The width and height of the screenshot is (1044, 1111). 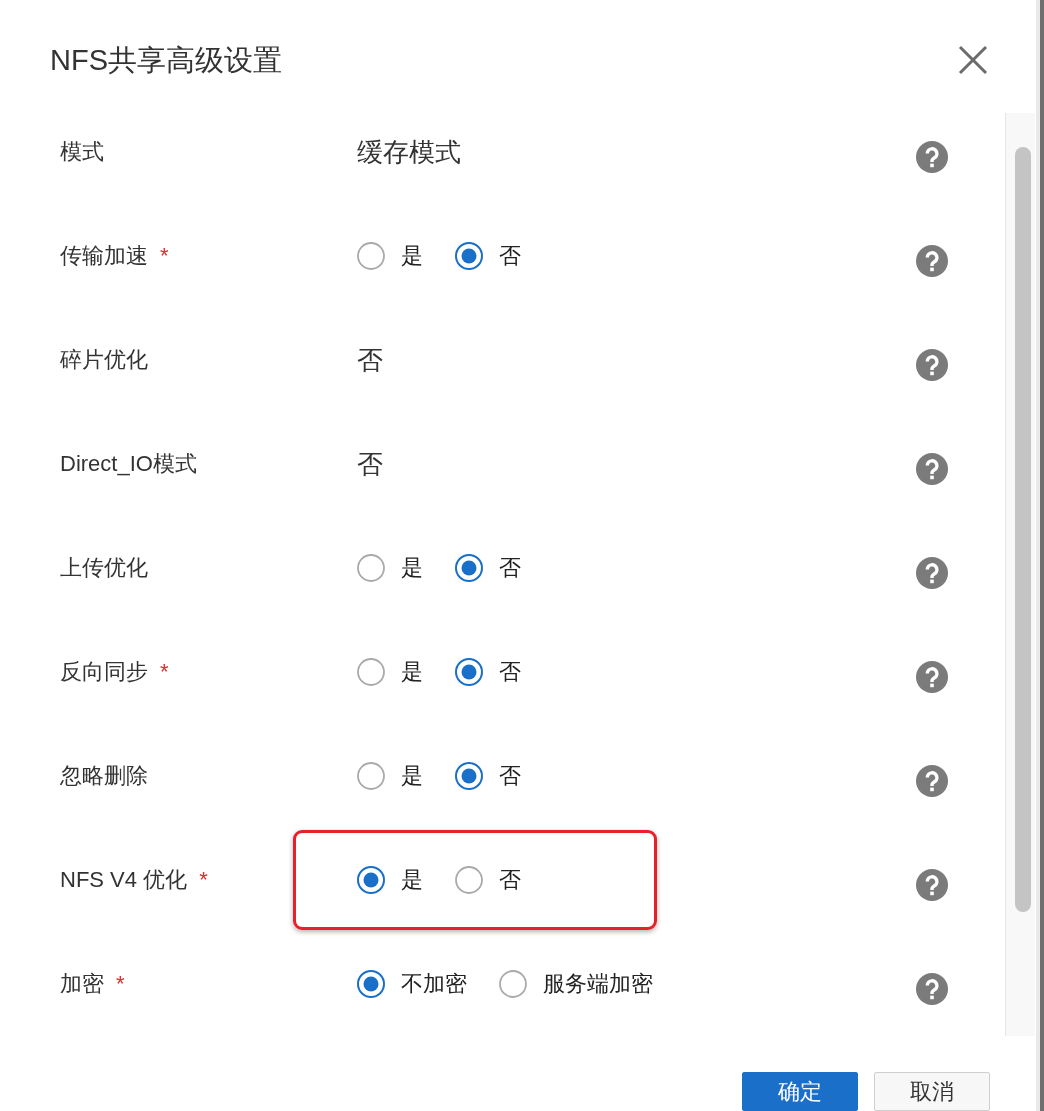 I want to click on scrollbar, so click(x=1020, y=574).